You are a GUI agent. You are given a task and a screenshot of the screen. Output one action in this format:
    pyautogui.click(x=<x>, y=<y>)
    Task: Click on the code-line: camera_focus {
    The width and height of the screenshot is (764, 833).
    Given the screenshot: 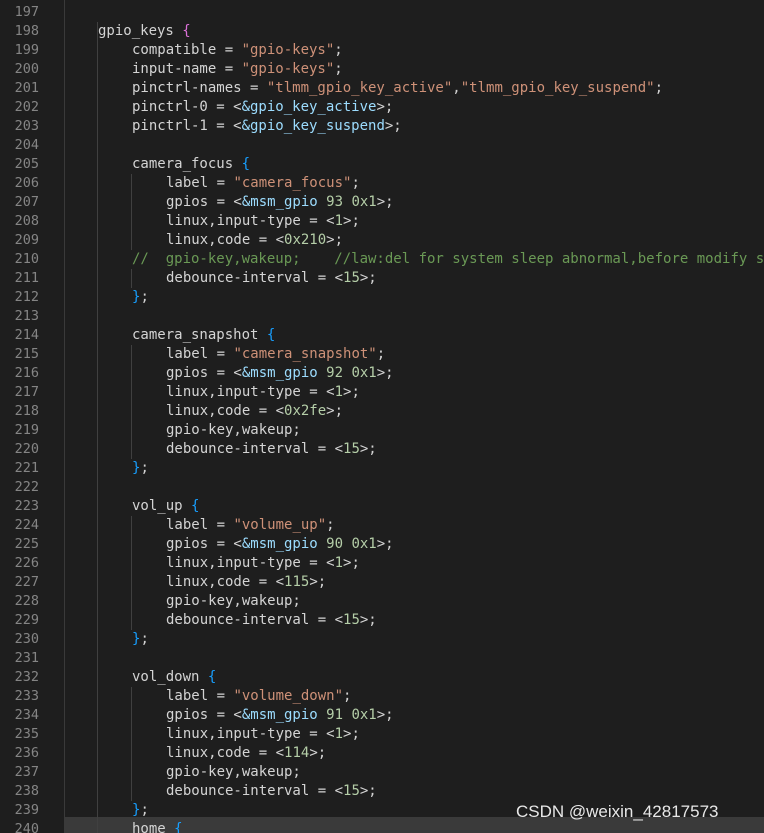 What is the action you would take?
    pyautogui.click(x=191, y=164)
    